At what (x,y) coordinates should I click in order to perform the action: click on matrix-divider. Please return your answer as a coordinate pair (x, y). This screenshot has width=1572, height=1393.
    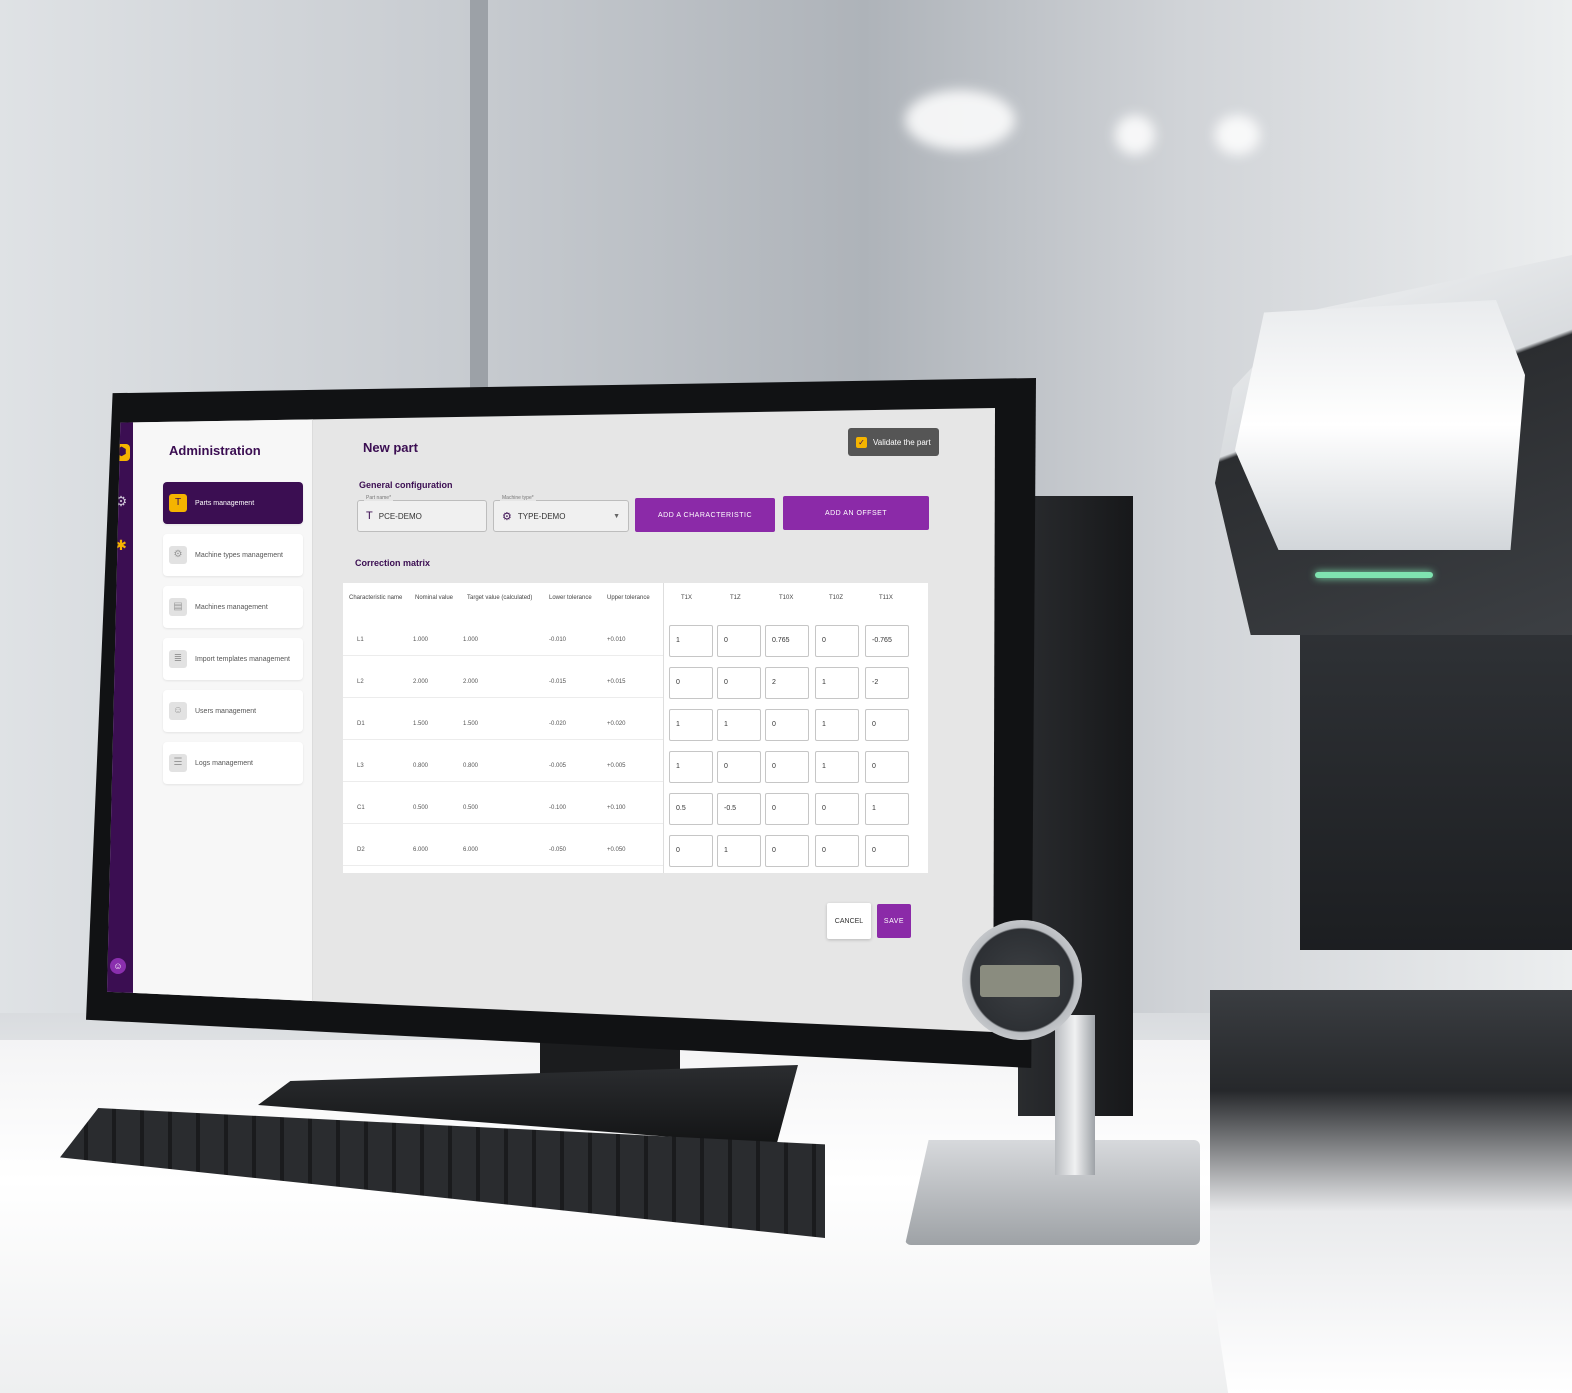
    Looking at the image, I should click on (663, 728).